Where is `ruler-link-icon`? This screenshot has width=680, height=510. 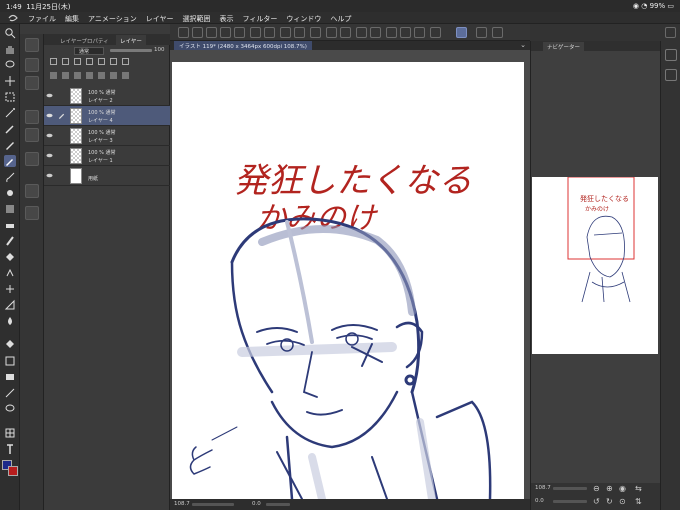
ruler-link-icon is located at coordinates (113, 61).